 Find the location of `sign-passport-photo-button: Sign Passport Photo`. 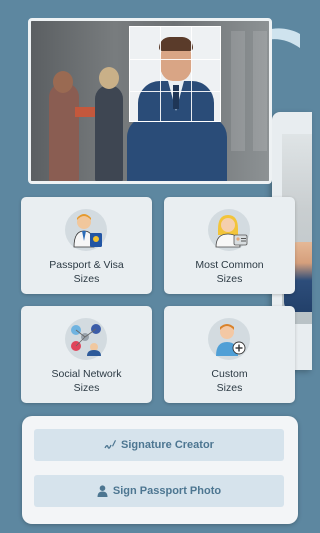

sign-passport-photo-button: Sign Passport Photo is located at coordinates (159, 491).